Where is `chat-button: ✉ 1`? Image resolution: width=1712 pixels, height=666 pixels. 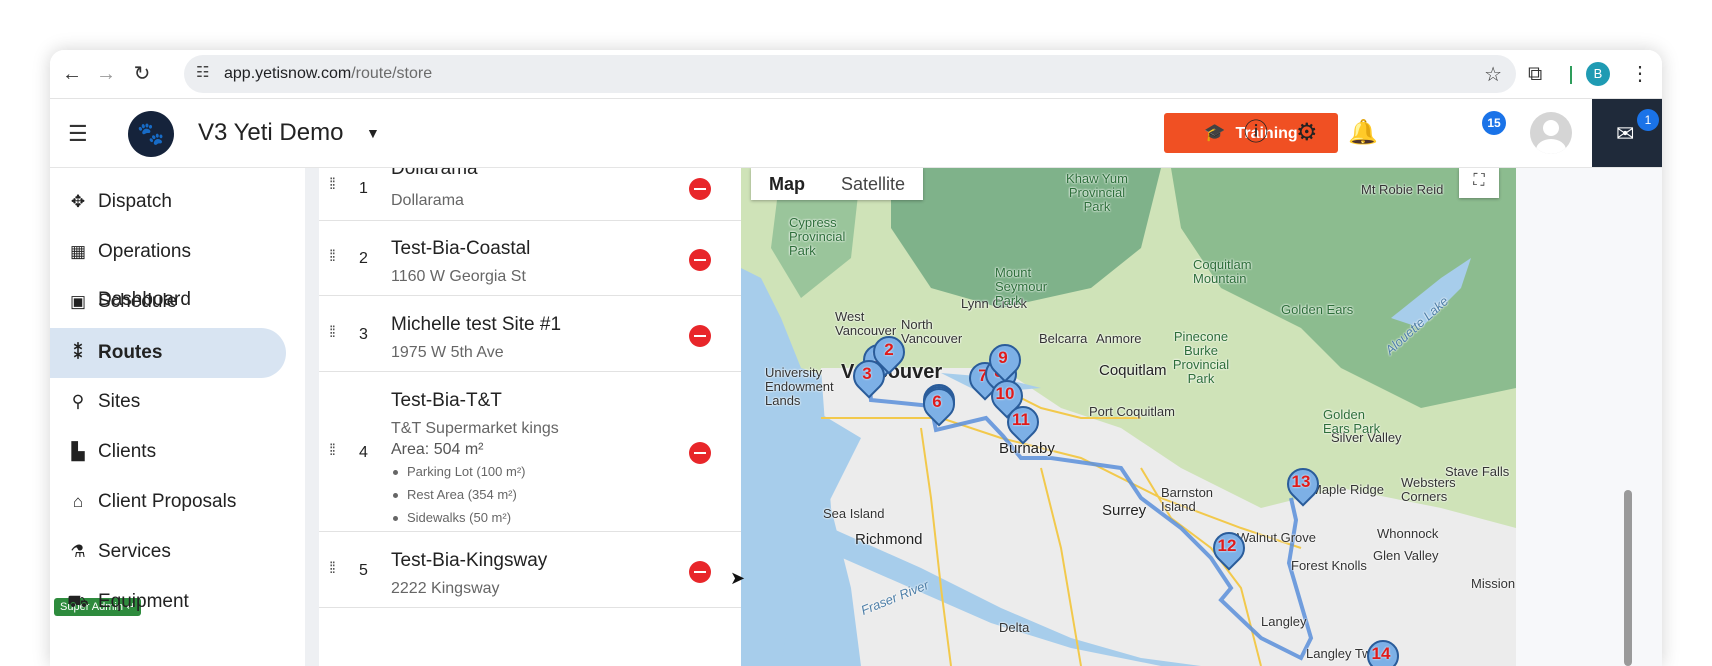 chat-button: ✉ 1 is located at coordinates (1627, 133).